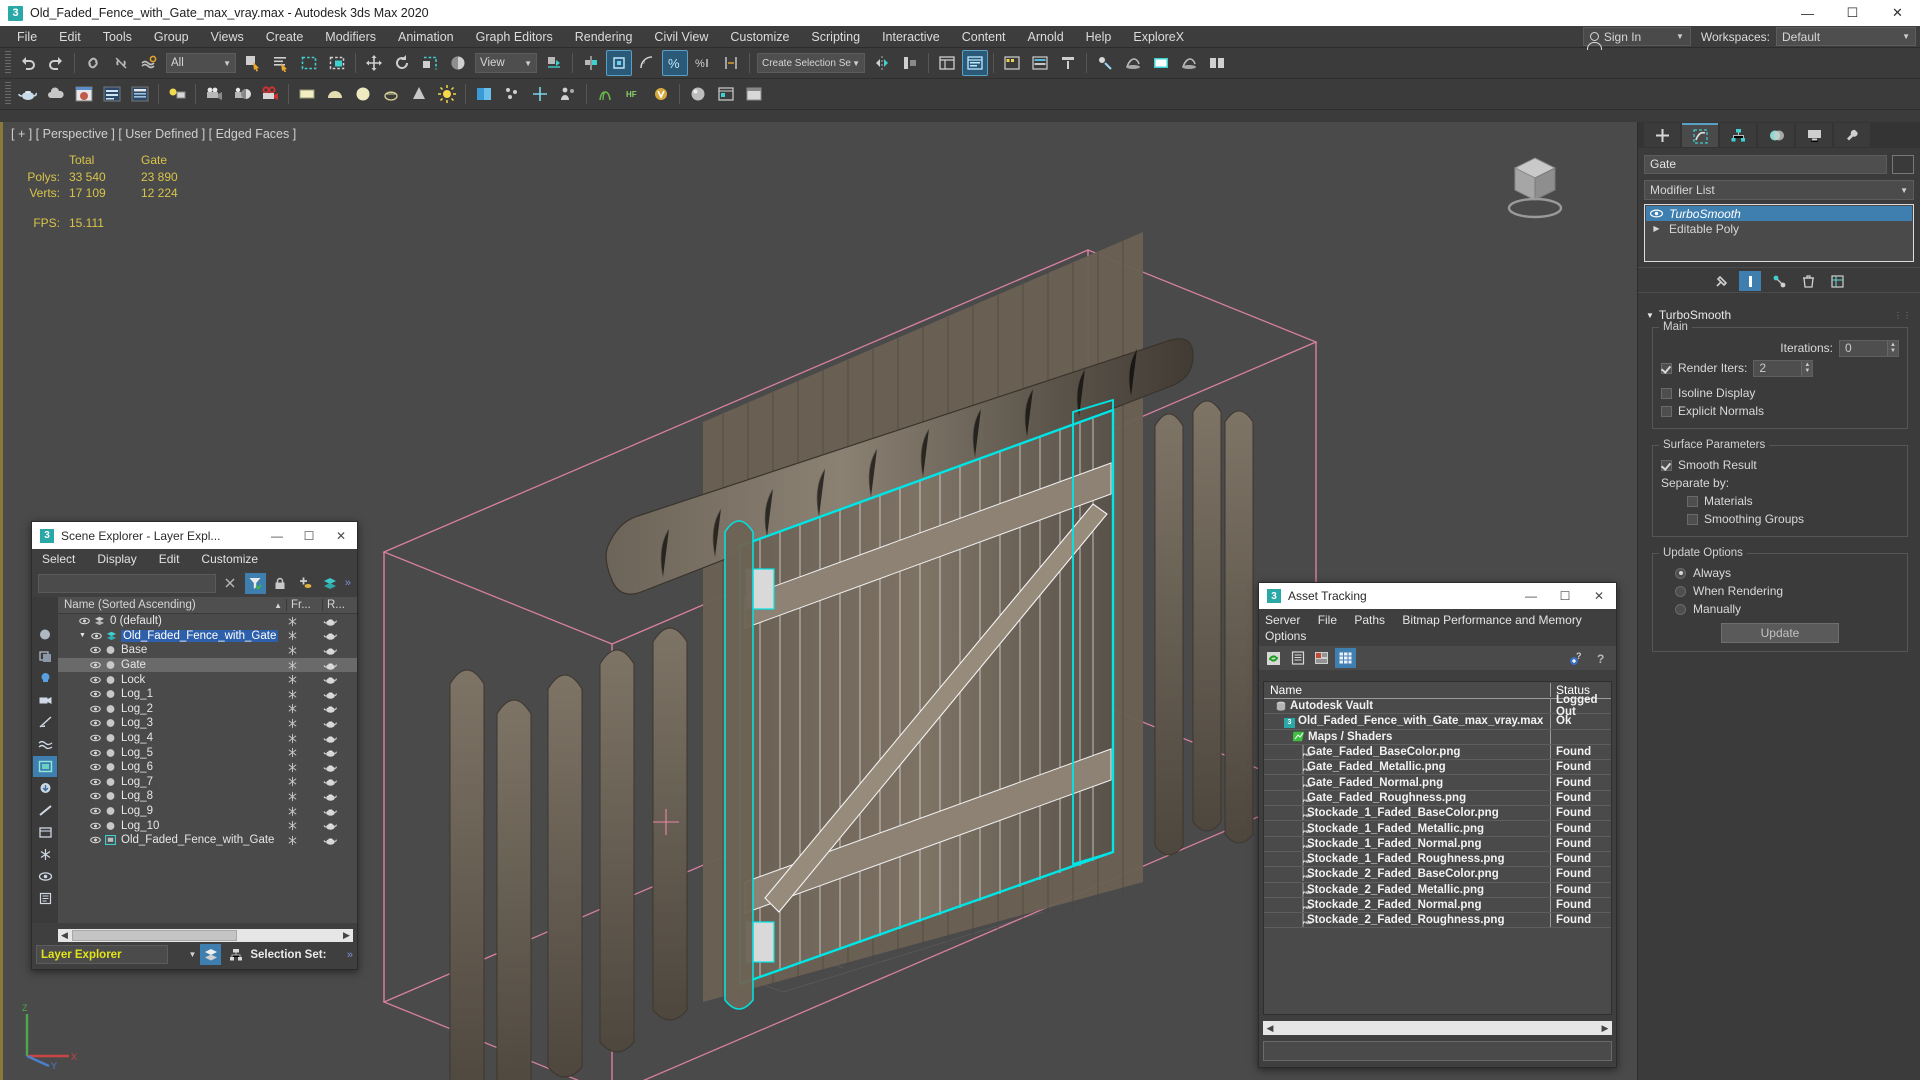  What do you see at coordinates (205, 935) in the screenshot?
I see `horizontal-scrollbar: ◀ ▶` at bounding box center [205, 935].